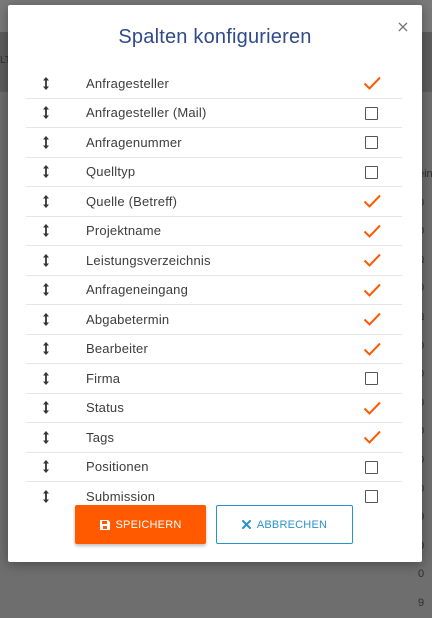 This screenshot has height=618, width=432. I want to click on column-label: Quelle (Betreff), so click(132, 201).